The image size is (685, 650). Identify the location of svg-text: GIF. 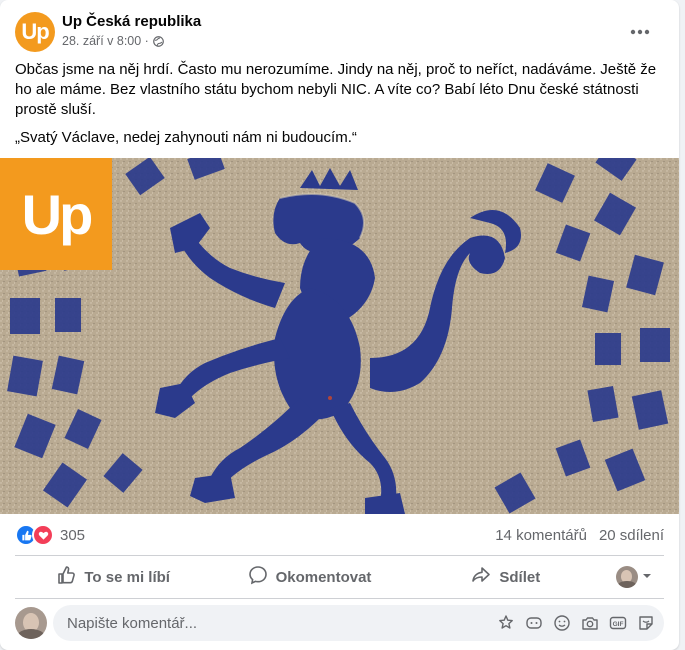
(618, 624).